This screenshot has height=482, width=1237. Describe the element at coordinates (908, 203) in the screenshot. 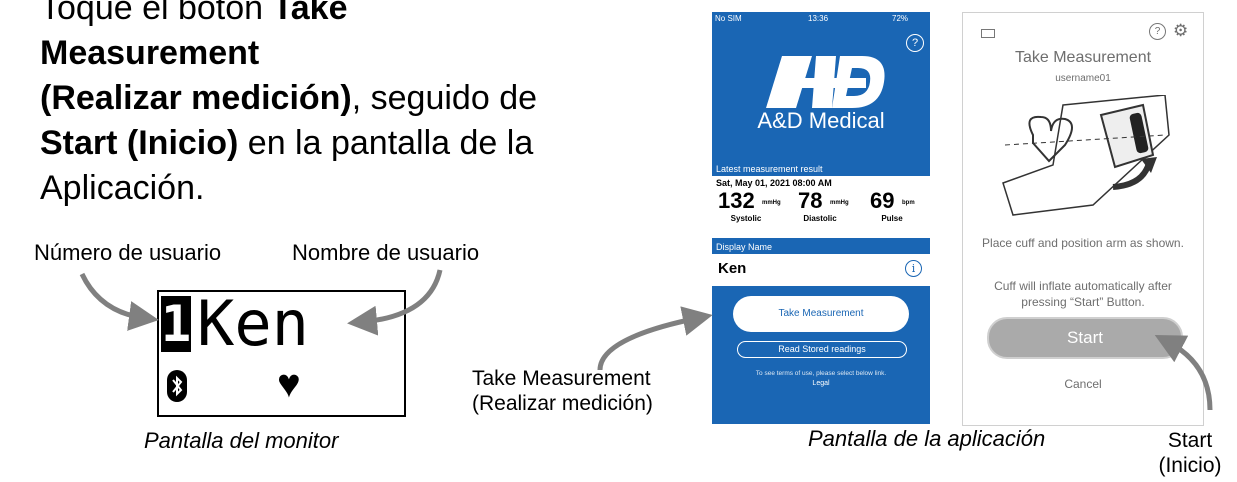

I see `pulse-unit: bpm` at that location.